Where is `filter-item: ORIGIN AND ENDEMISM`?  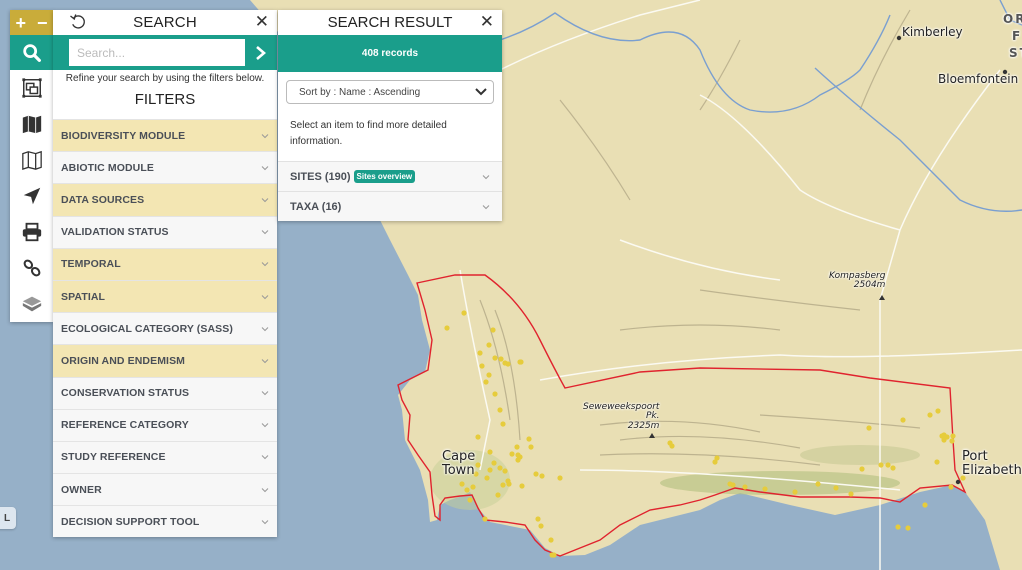 filter-item: ORIGIN AND ENDEMISM is located at coordinates (165, 360).